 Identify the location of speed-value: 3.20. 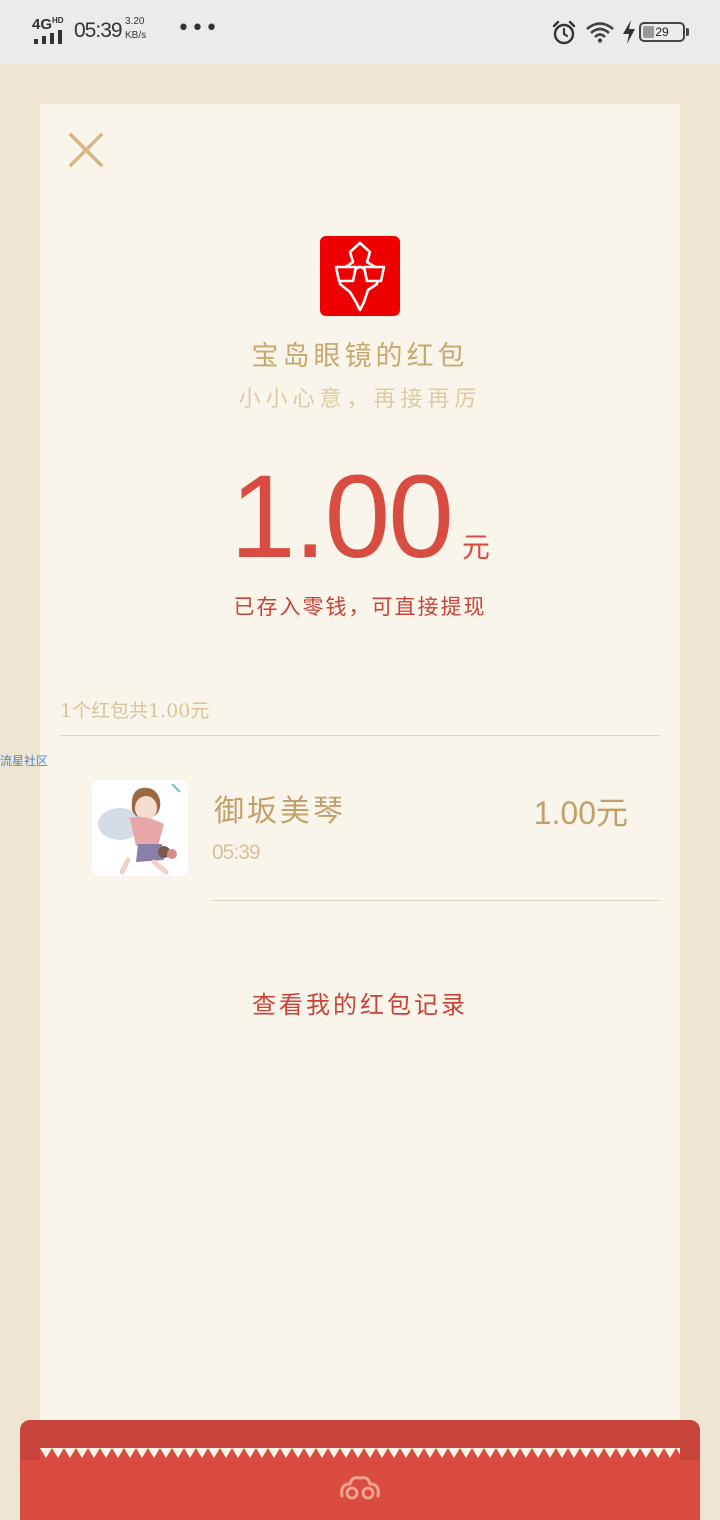
(135, 21).